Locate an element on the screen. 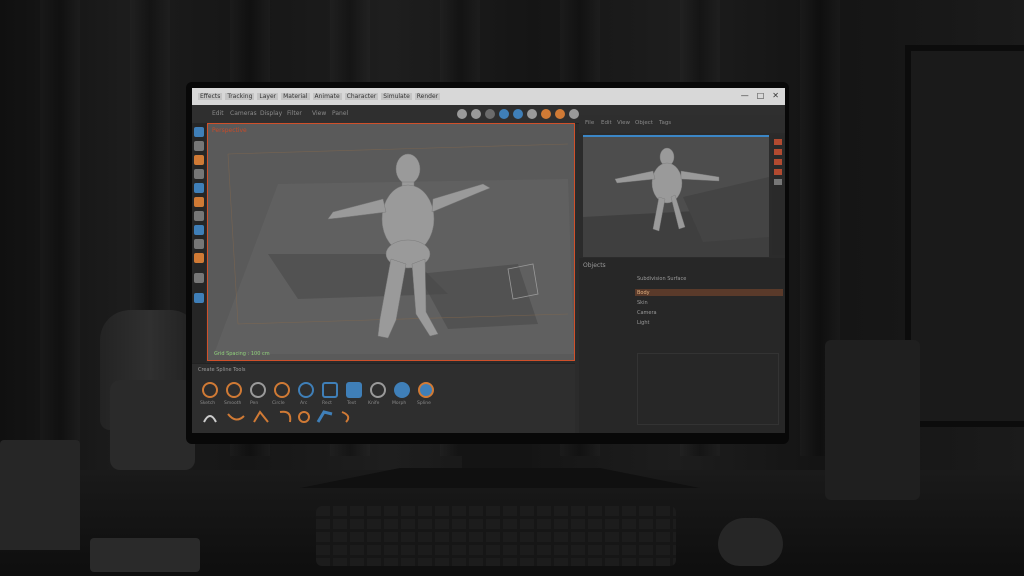 The width and height of the screenshot is (1024, 576). snap-icon is located at coordinates (199, 244).